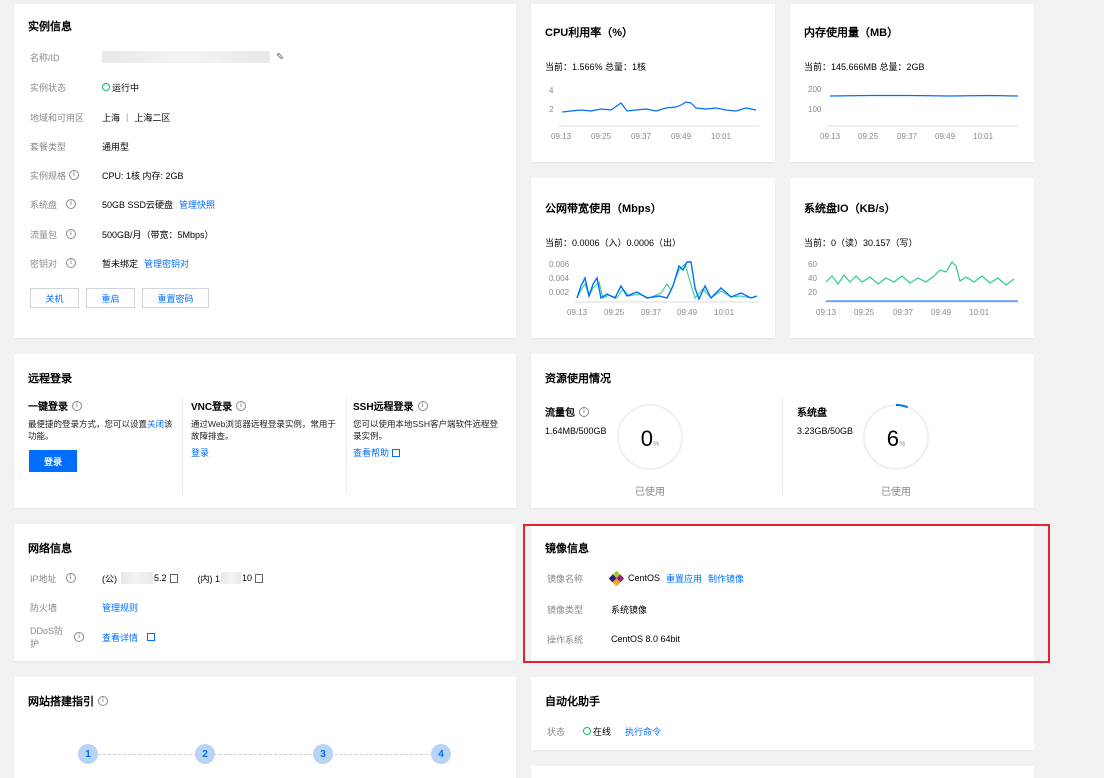 This screenshot has height=778, width=1104. I want to click on guide-step: 3, so click(323, 754).